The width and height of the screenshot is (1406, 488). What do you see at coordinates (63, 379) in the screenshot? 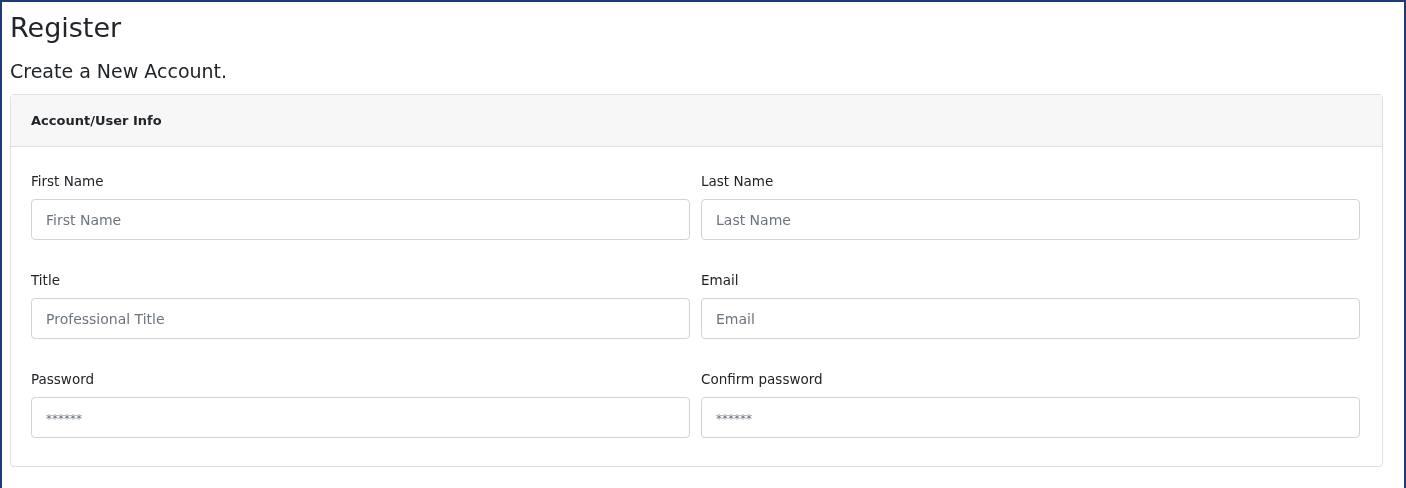
I see `field-label: Password` at bounding box center [63, 379].